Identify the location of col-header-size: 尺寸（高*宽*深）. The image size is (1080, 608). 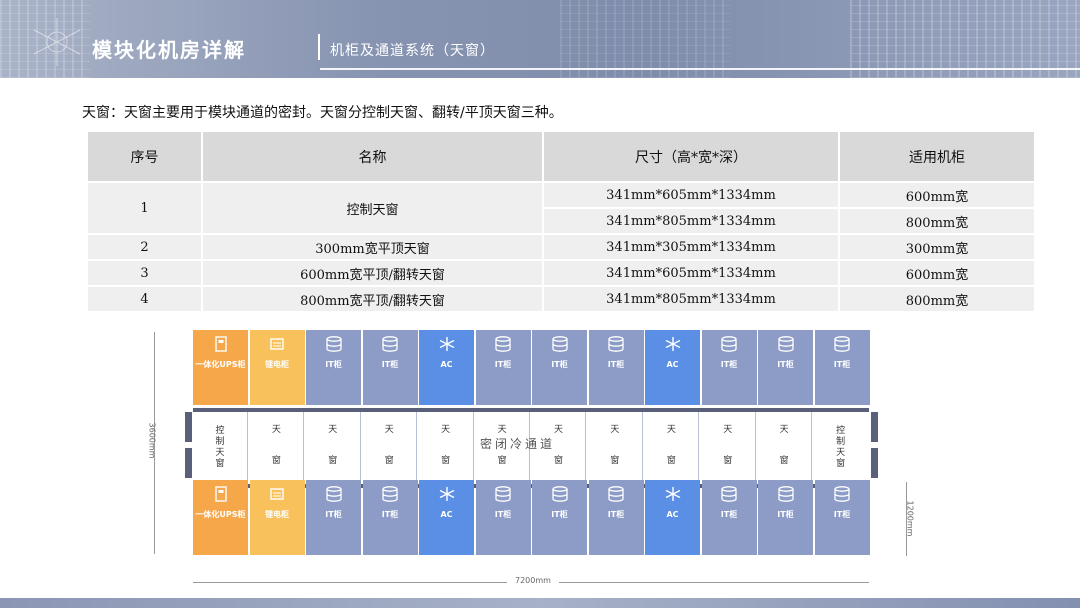
(691, 157).